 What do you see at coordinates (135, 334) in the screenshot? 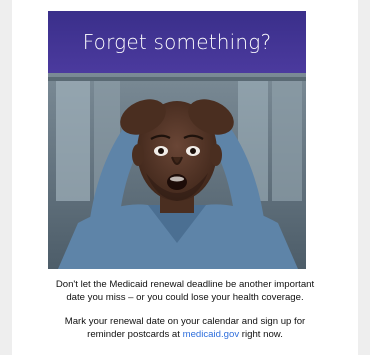
I see `calendar-prefix: reminder postcards at` at bounding box center [135, 334].